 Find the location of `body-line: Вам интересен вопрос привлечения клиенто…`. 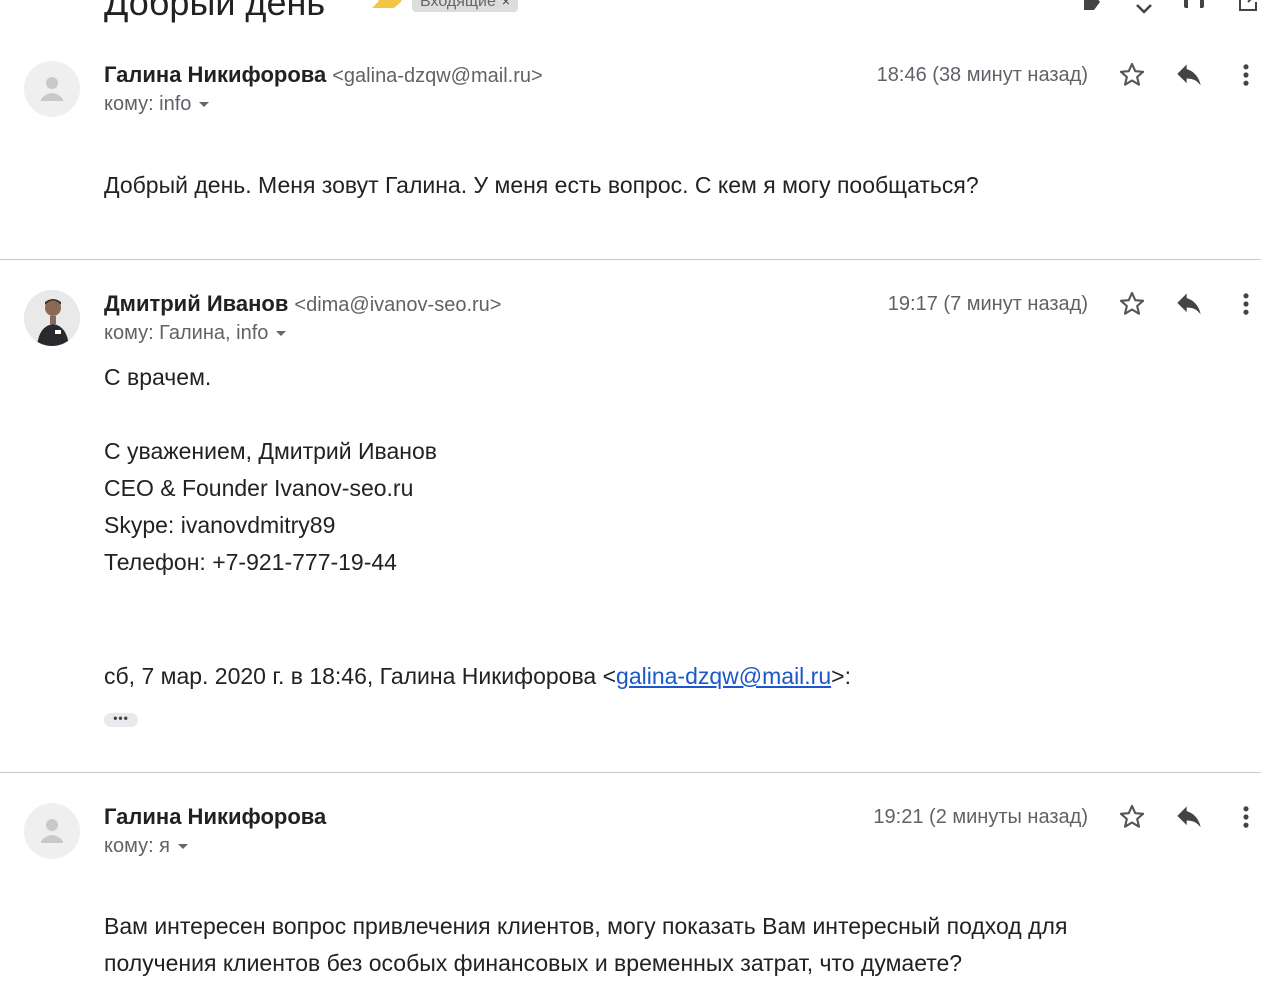

body-line: Вам интересен вопрос привлечения клиенто… is located at coordinates (586, 926).